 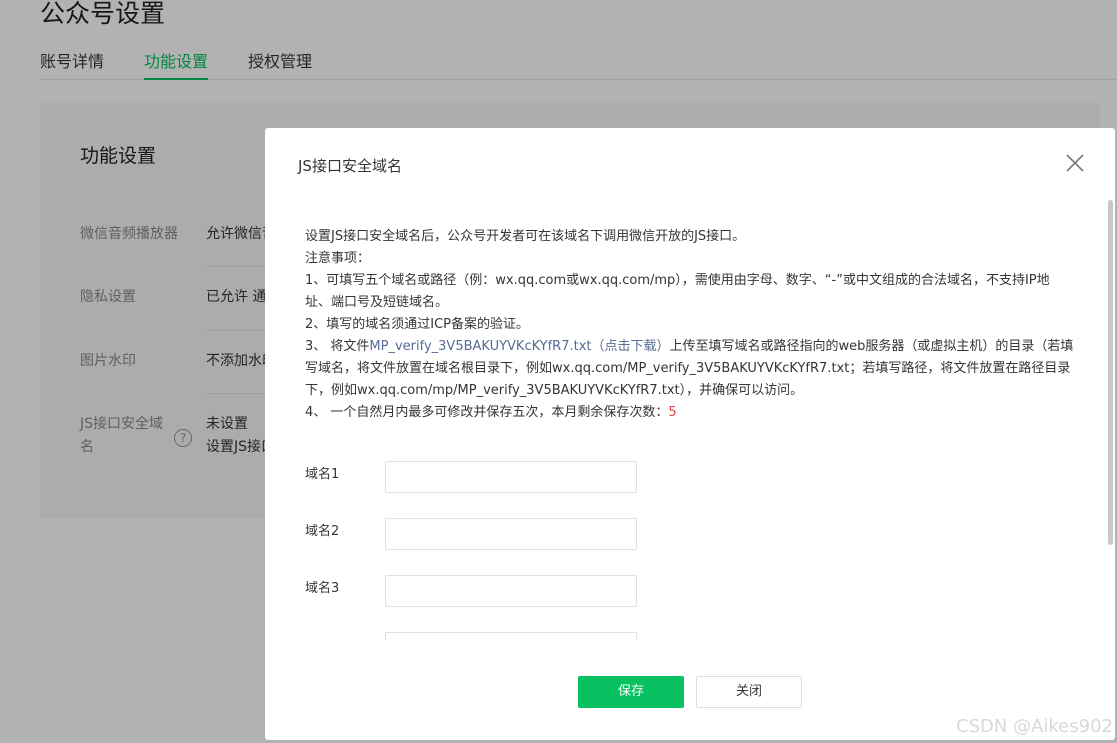 What do you see at coordinates (749, 692) in the screenshot?
I see `close-button: 关闭` at bounding box center [749, 692].